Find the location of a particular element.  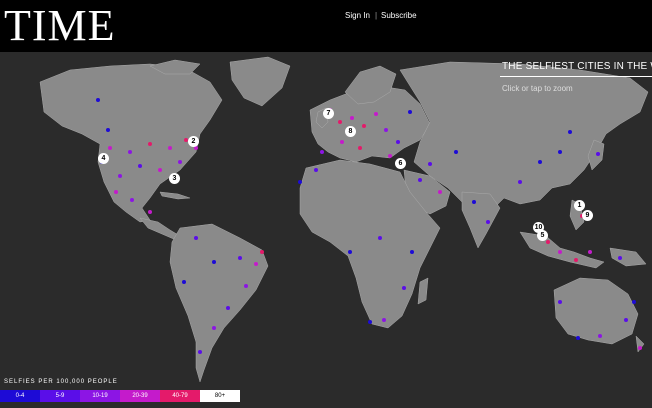

subscribe-link: Subscribe is located at coordinates (399, 15).